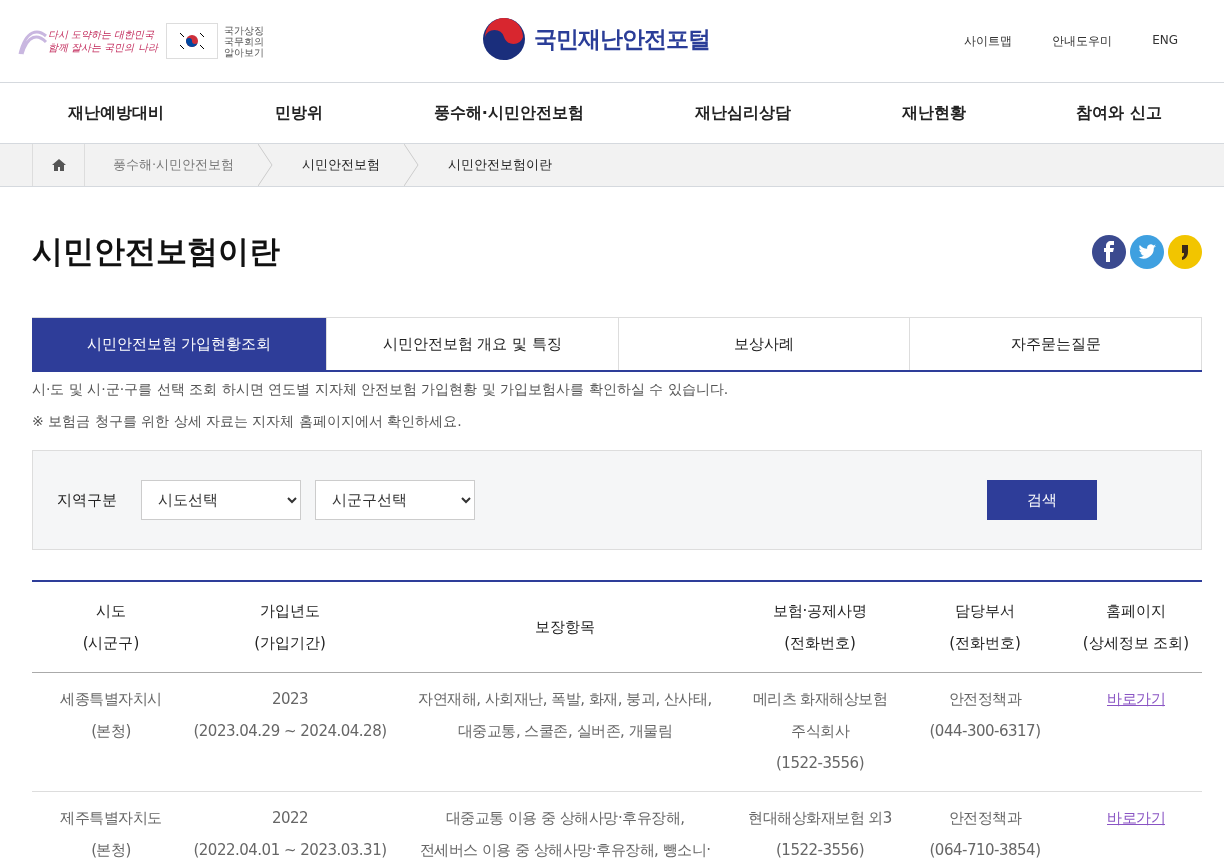  Describe the element at coordinates (498, 165) in the screenshot. I see `breadcrumb-link: 시민안전보험이란` at that location.